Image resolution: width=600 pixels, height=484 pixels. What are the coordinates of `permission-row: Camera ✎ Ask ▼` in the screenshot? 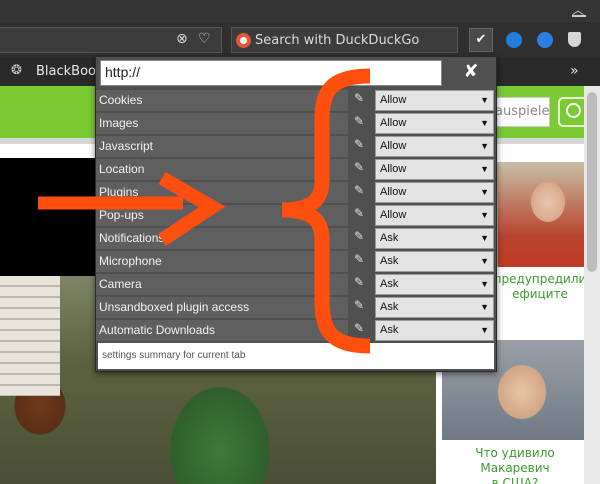 It's located at (296, 284).